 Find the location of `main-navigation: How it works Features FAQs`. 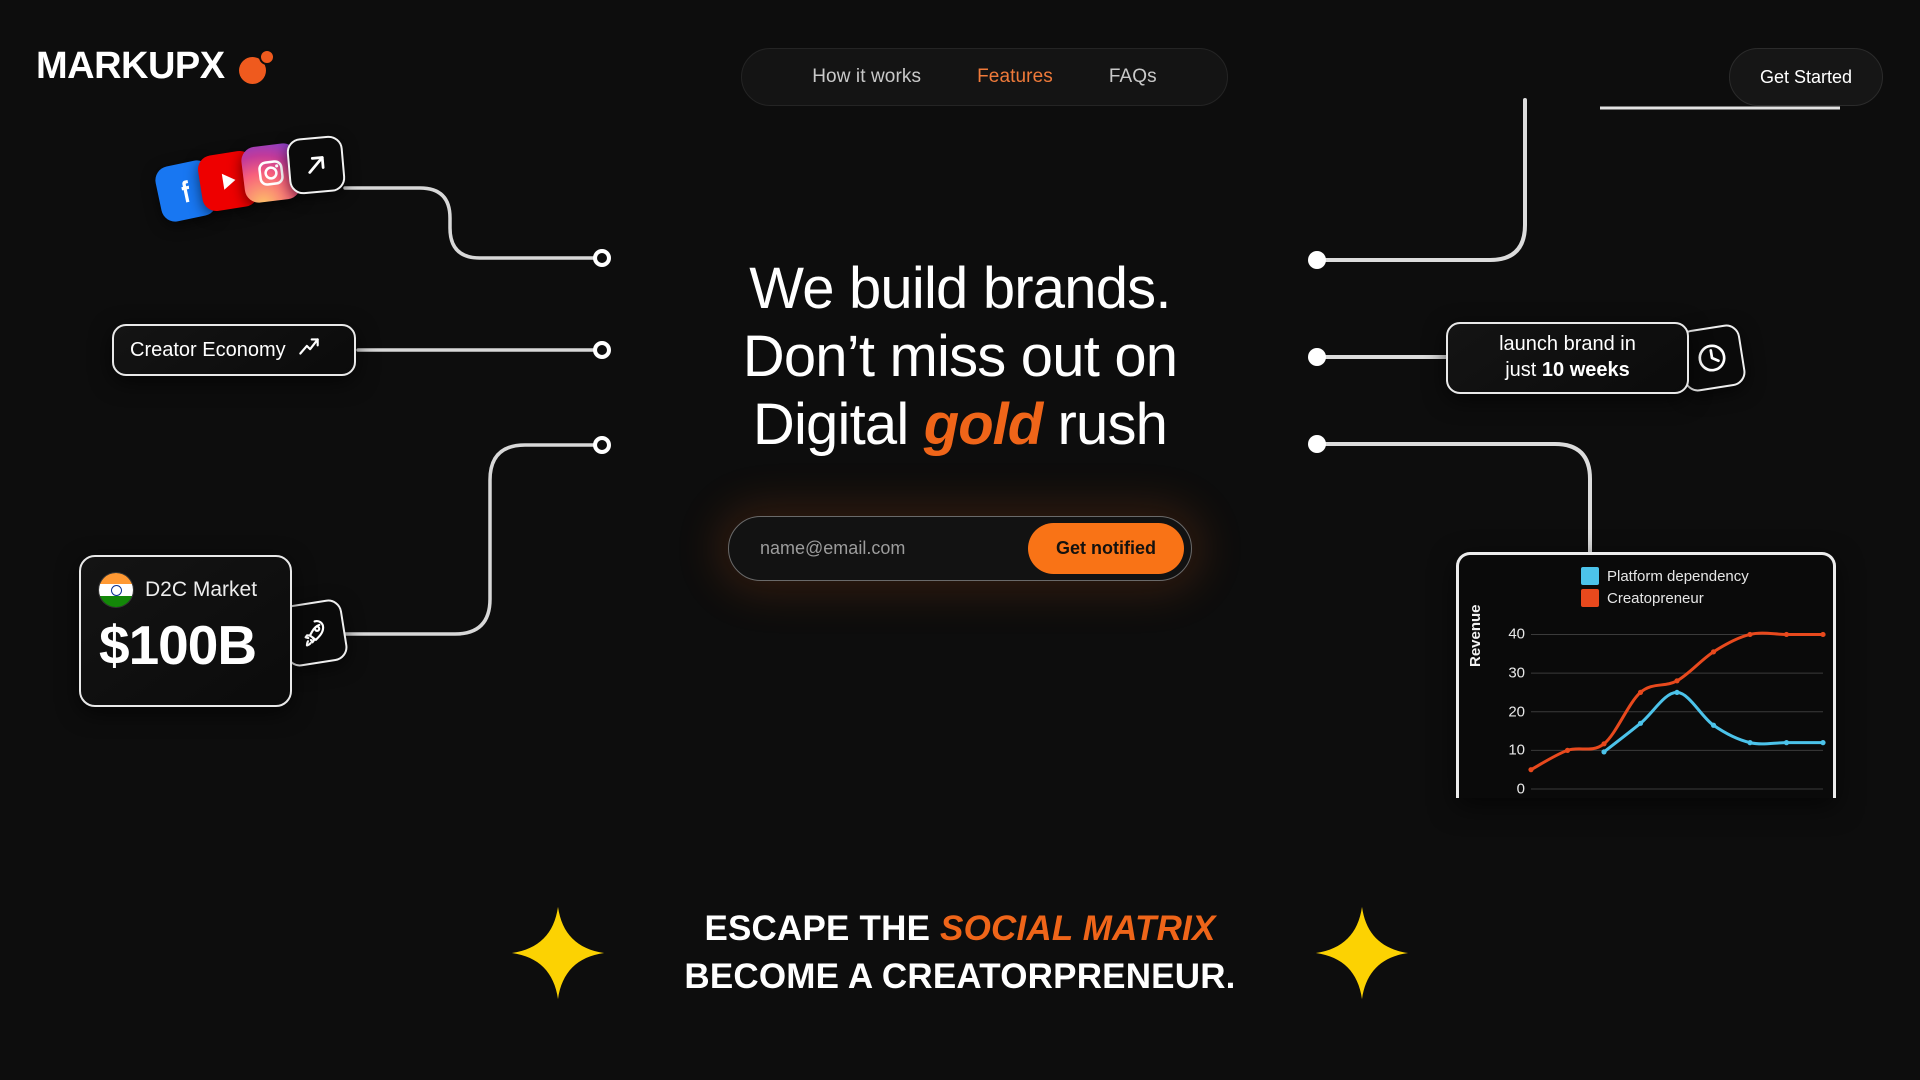

main-navigation: How it works Features FAQs is located at coordinates (984, 77).